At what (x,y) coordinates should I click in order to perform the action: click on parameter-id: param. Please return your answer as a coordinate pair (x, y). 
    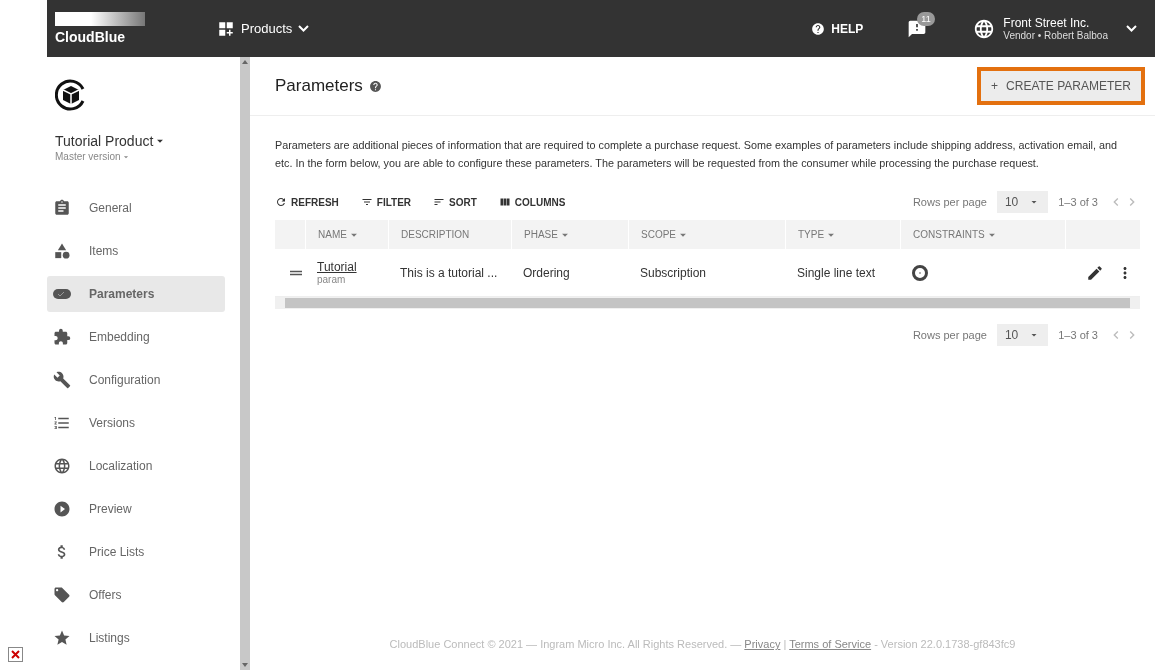
    Looking at the image, I should click on (332, 279).